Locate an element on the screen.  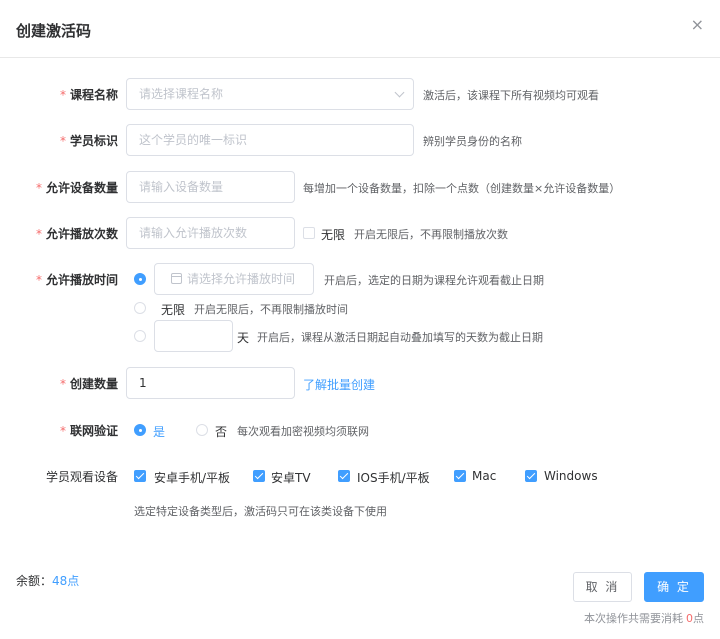
quantity-input: 1 is located at coordinates (210, 383).